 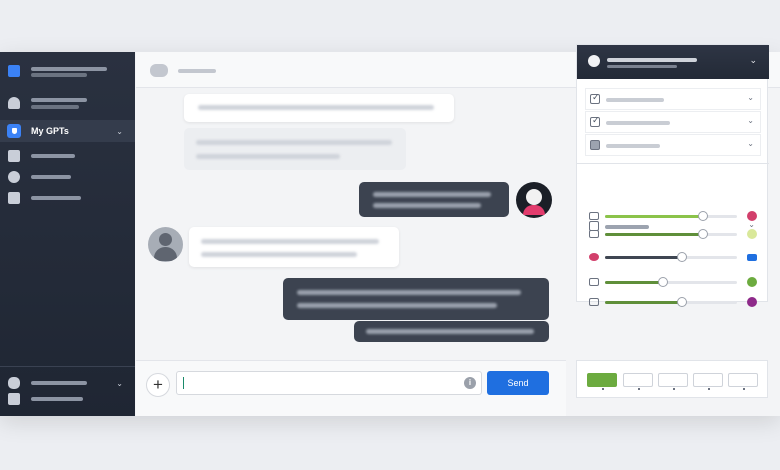 I want to click on composer: + i Send, so click(x=351, y=388).